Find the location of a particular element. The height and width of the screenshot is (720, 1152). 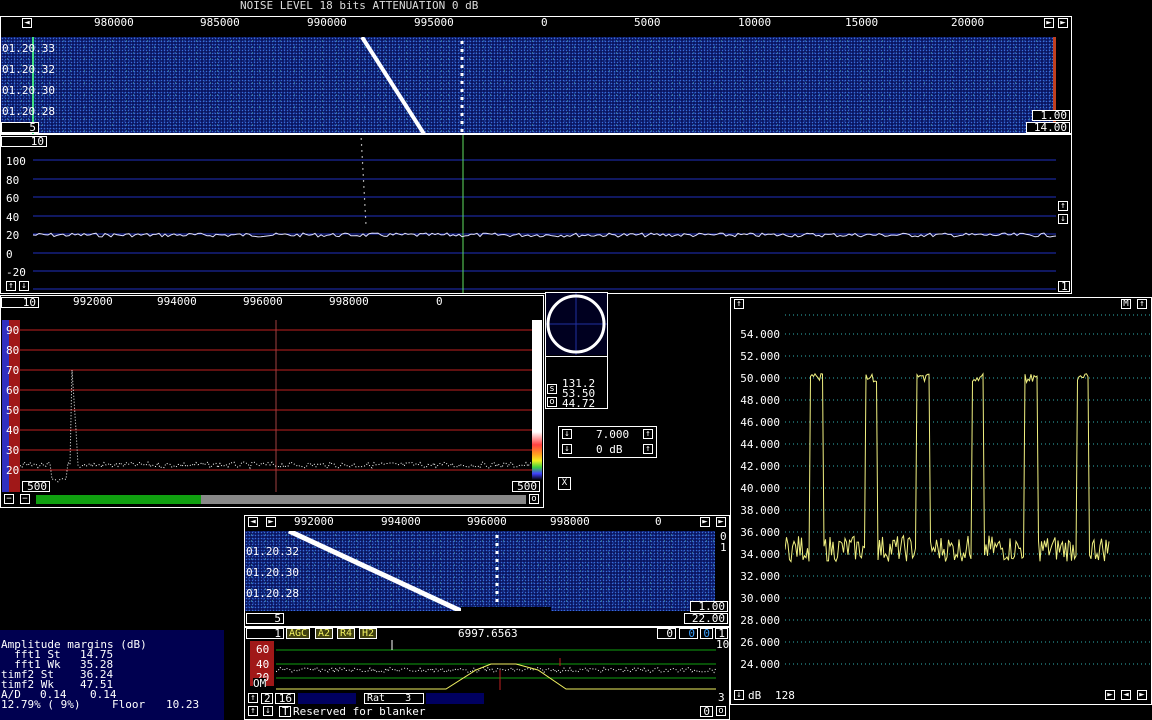

freq-up-button: ↑ is located at coordinates (648, 434).